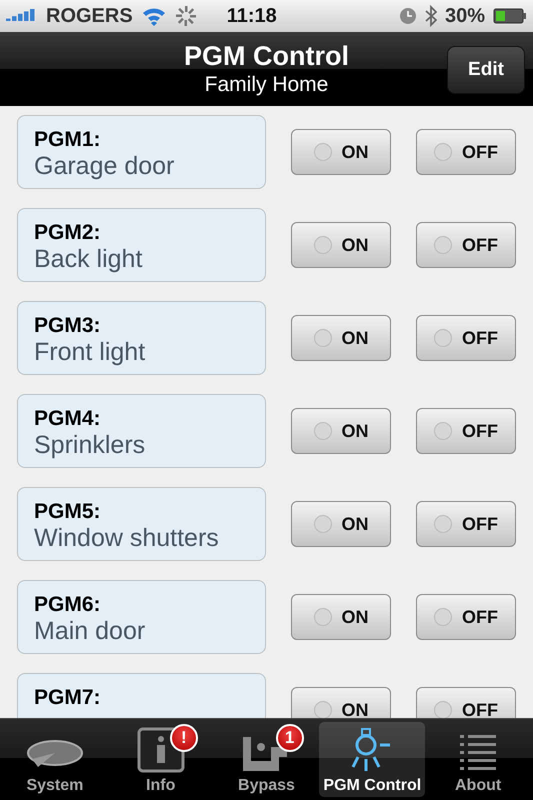 This screenshot has width=533, height=800. I want to click on output-name: Window shutters, so click(127, 538).